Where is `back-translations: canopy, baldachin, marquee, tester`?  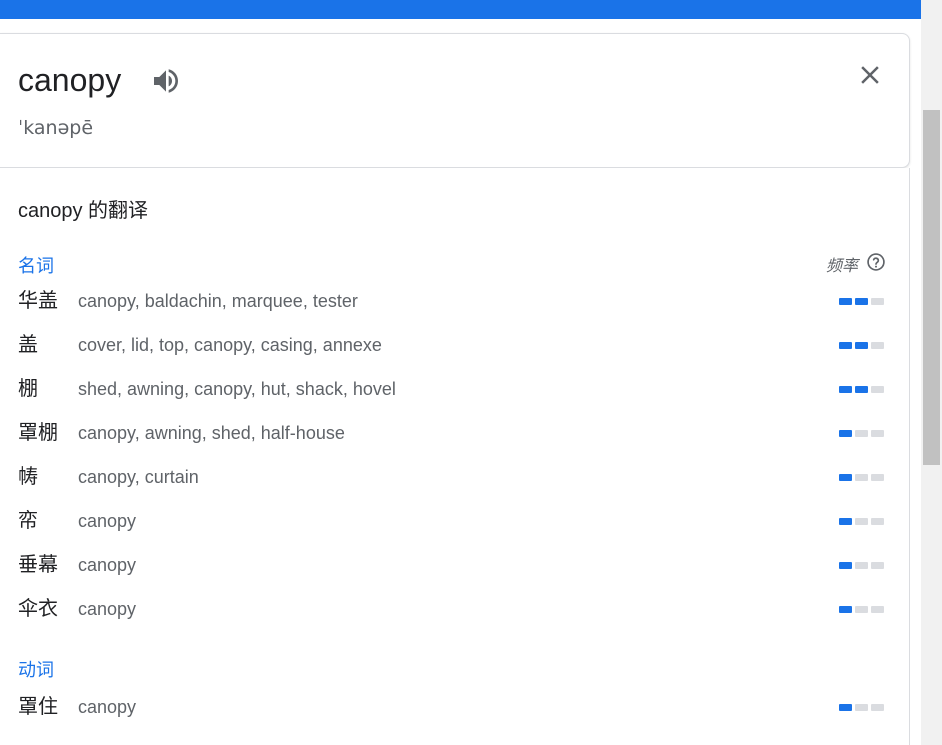
back-translations: canopy, baldachin, marquee, tester is located at coordinates (218, 301).